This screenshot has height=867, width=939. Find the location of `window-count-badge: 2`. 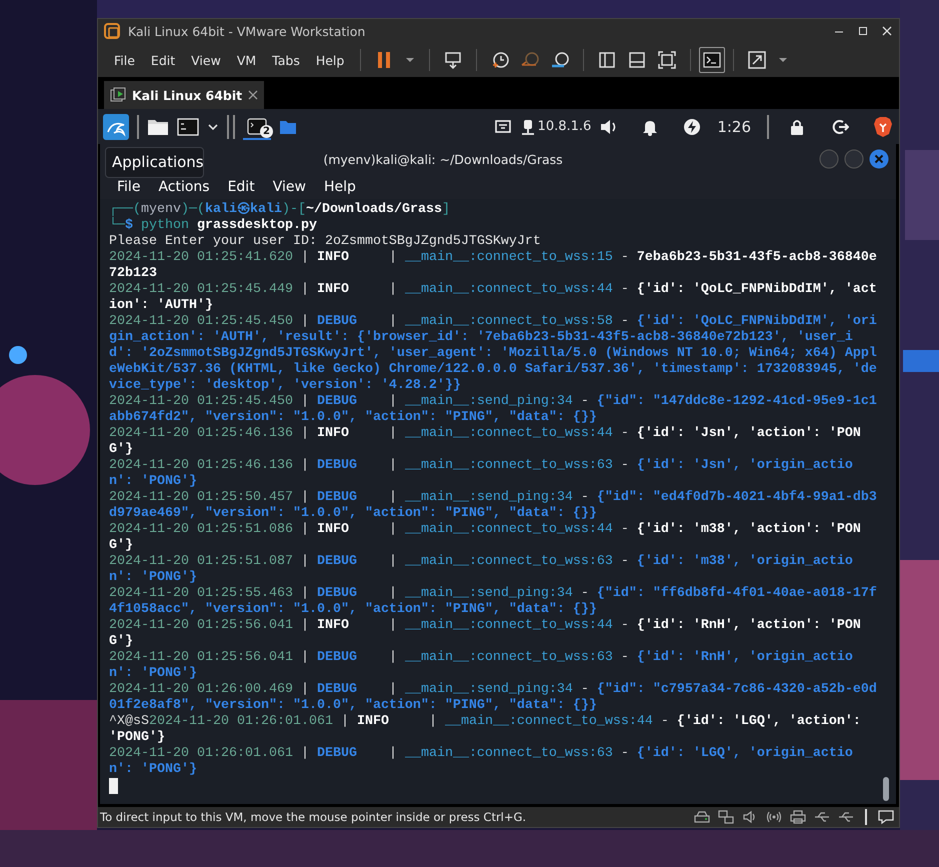

window-count-badge: 2 is located at coordinates (266, 131).